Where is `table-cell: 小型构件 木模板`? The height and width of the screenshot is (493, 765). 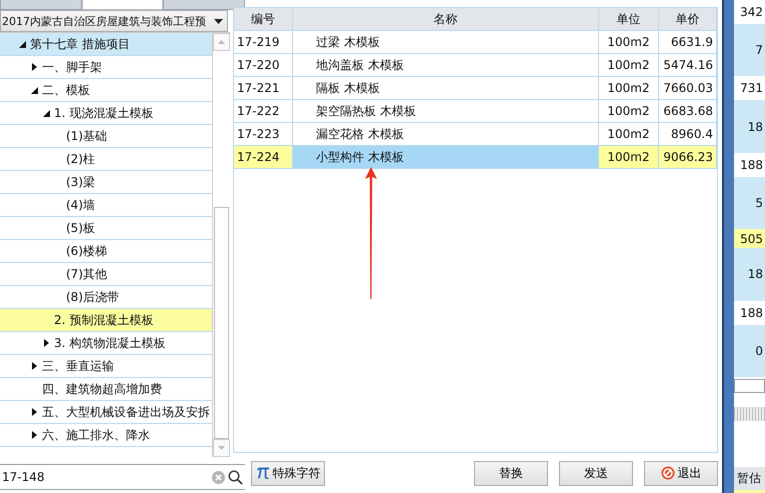
table-cell: 小型构件 木模板 is located at coordinates (360, 157).